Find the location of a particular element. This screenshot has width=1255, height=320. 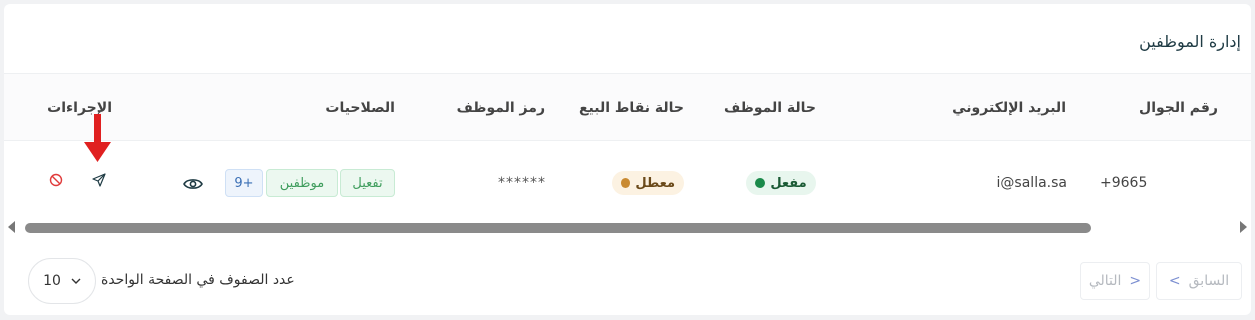

permissions-more-badge: 9+ is located at coordinates (244, 183).